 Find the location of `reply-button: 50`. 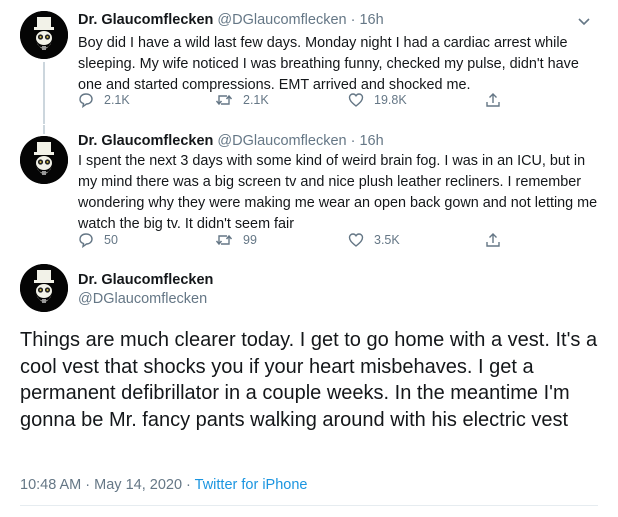

reply-button: 50 is located at coordinates (98, 240).